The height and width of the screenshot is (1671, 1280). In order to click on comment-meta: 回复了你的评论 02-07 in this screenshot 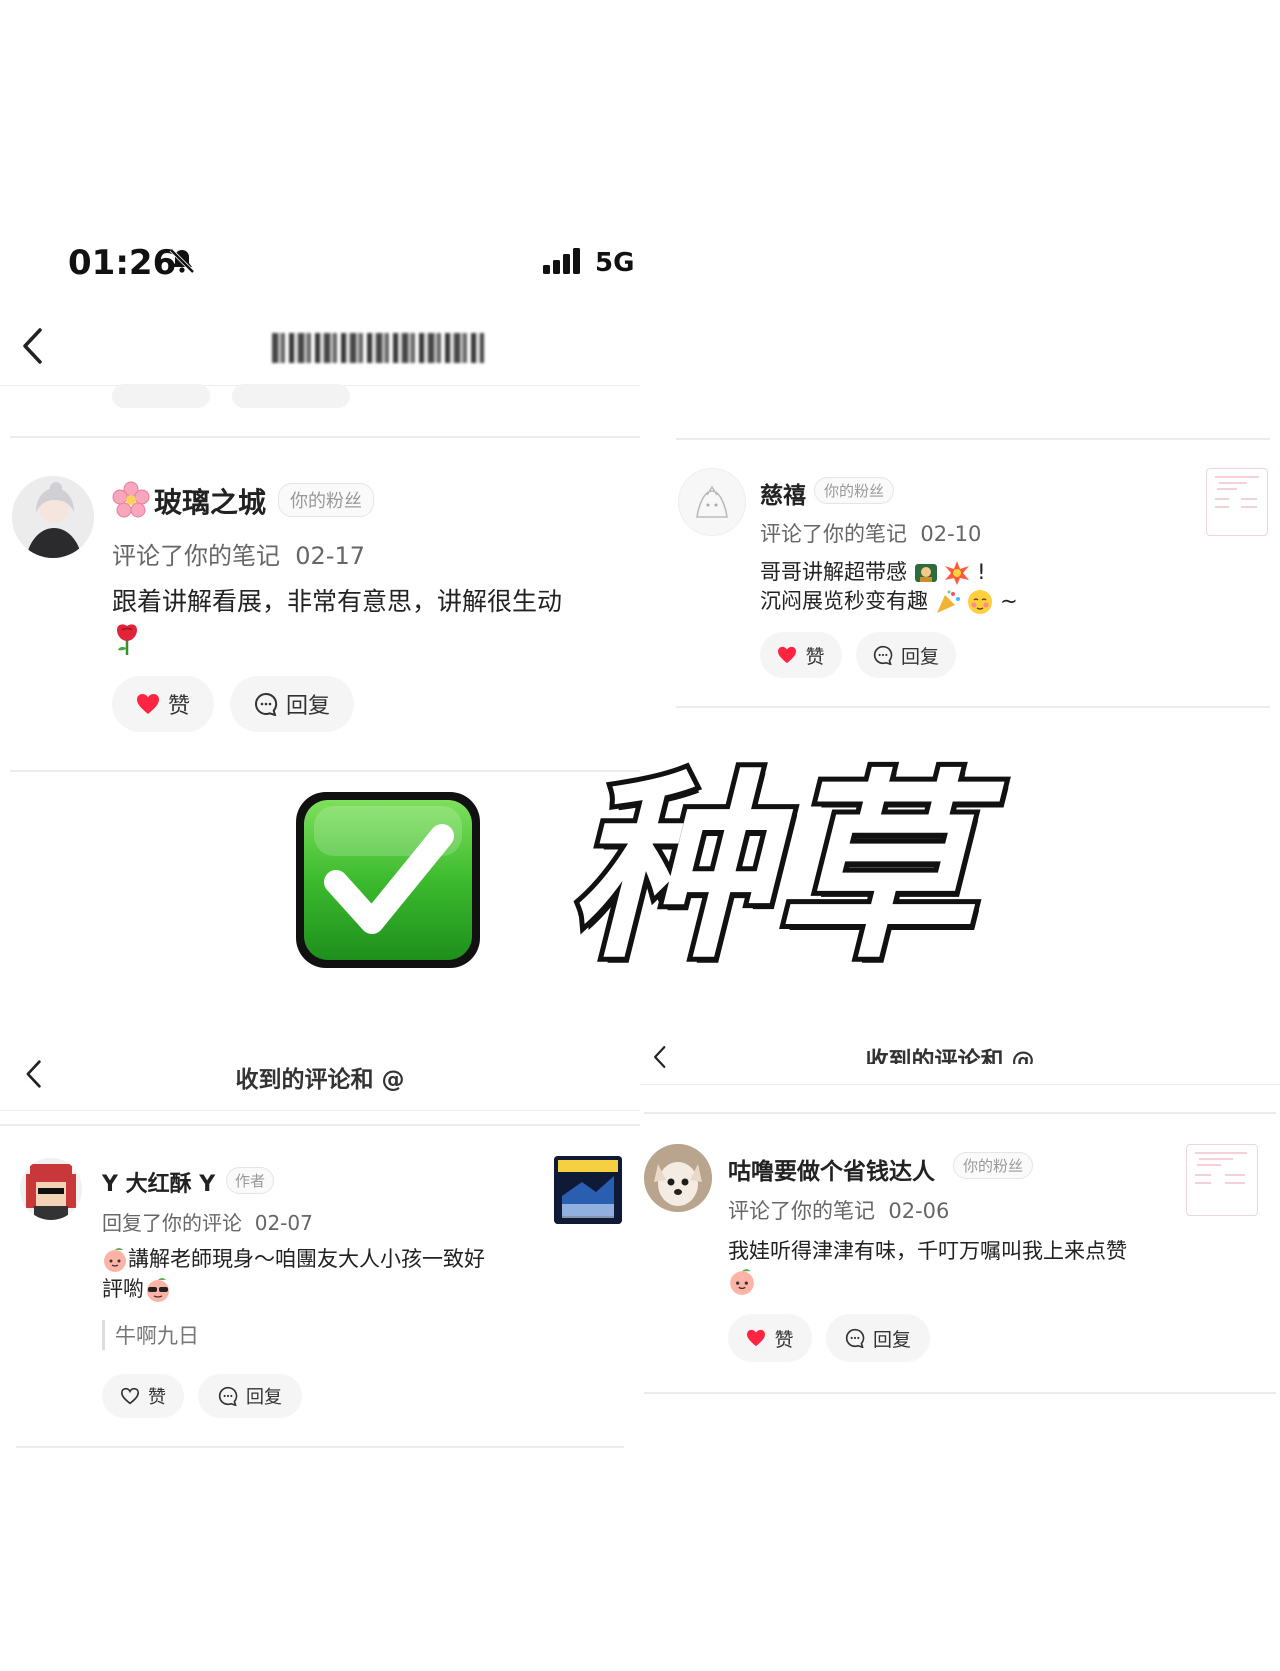, I will do `click(207, 1221)`.